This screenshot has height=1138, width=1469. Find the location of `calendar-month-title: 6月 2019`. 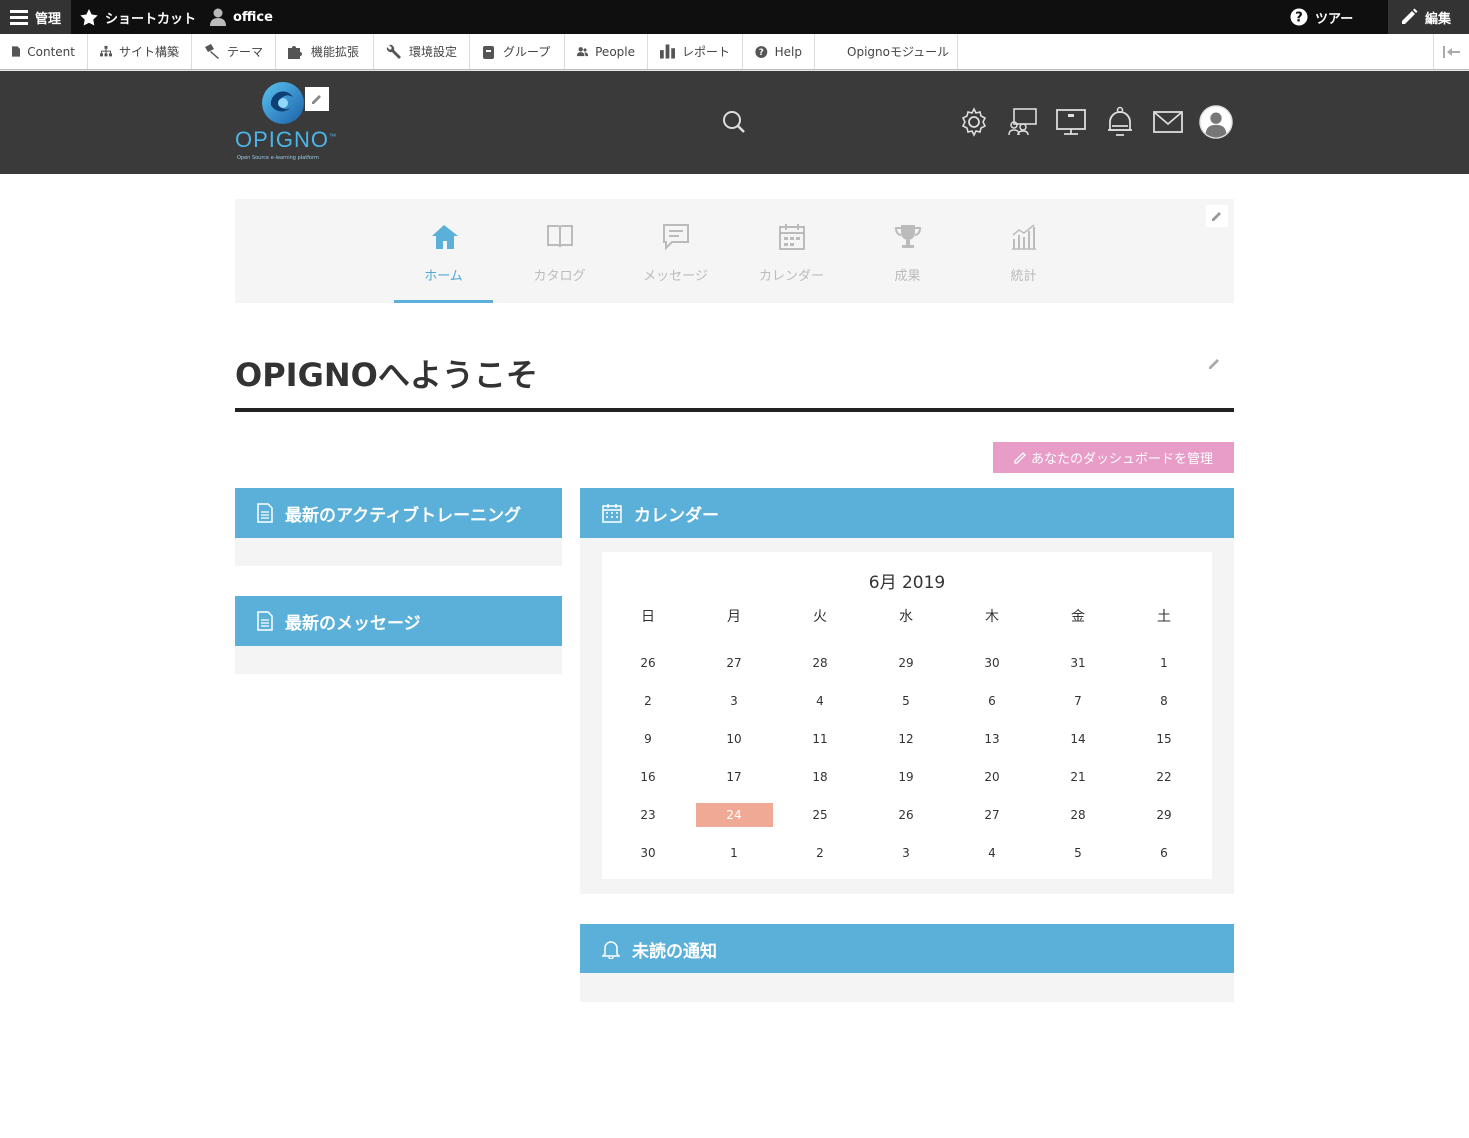

calendar-month-title: 6月 2019 is located at coordinates (907, 583).